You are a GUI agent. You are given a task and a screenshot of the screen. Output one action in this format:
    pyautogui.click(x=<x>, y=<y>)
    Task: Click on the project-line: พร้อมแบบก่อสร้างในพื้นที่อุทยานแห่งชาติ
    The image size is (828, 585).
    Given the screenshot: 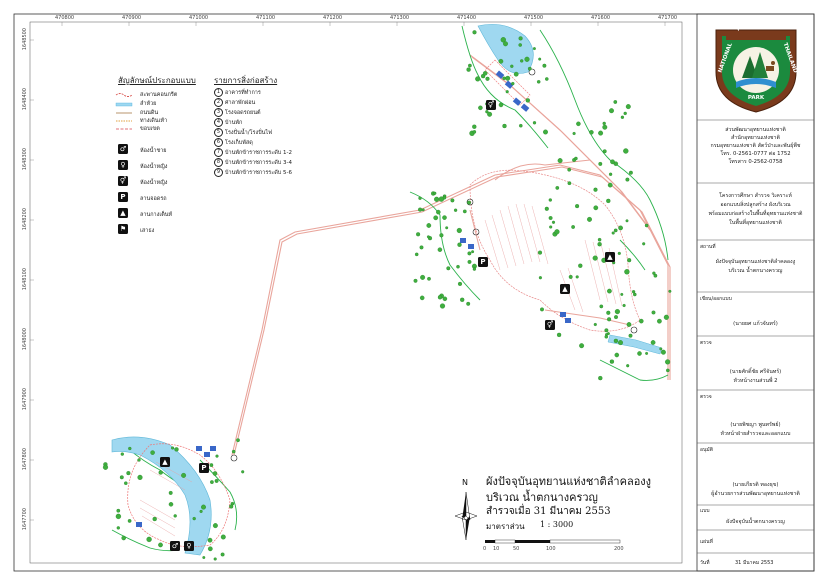 What is the action you would take?
    pyautogui.click(x=755, y=214)
    